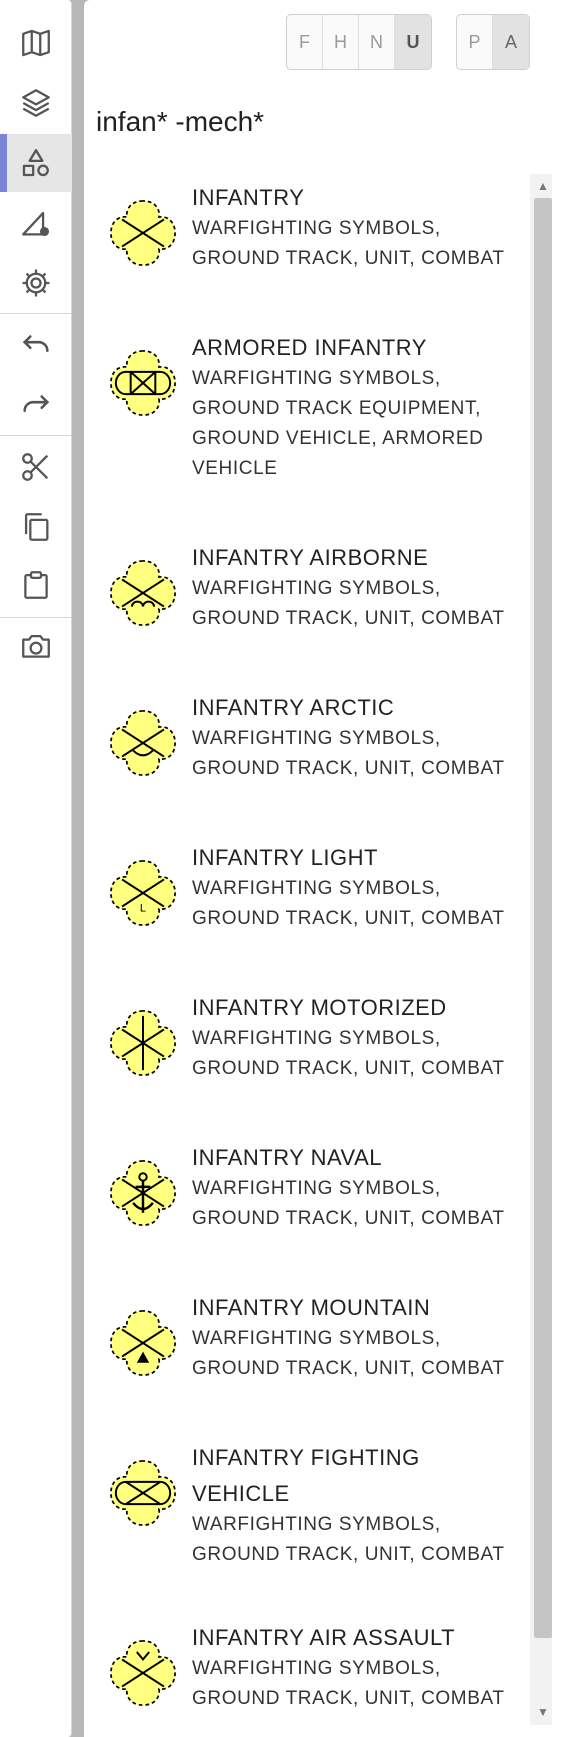 The width and height of the screenshot is (564, 1737). I want to click on identity-hostile-button: H, so click(341, 42).